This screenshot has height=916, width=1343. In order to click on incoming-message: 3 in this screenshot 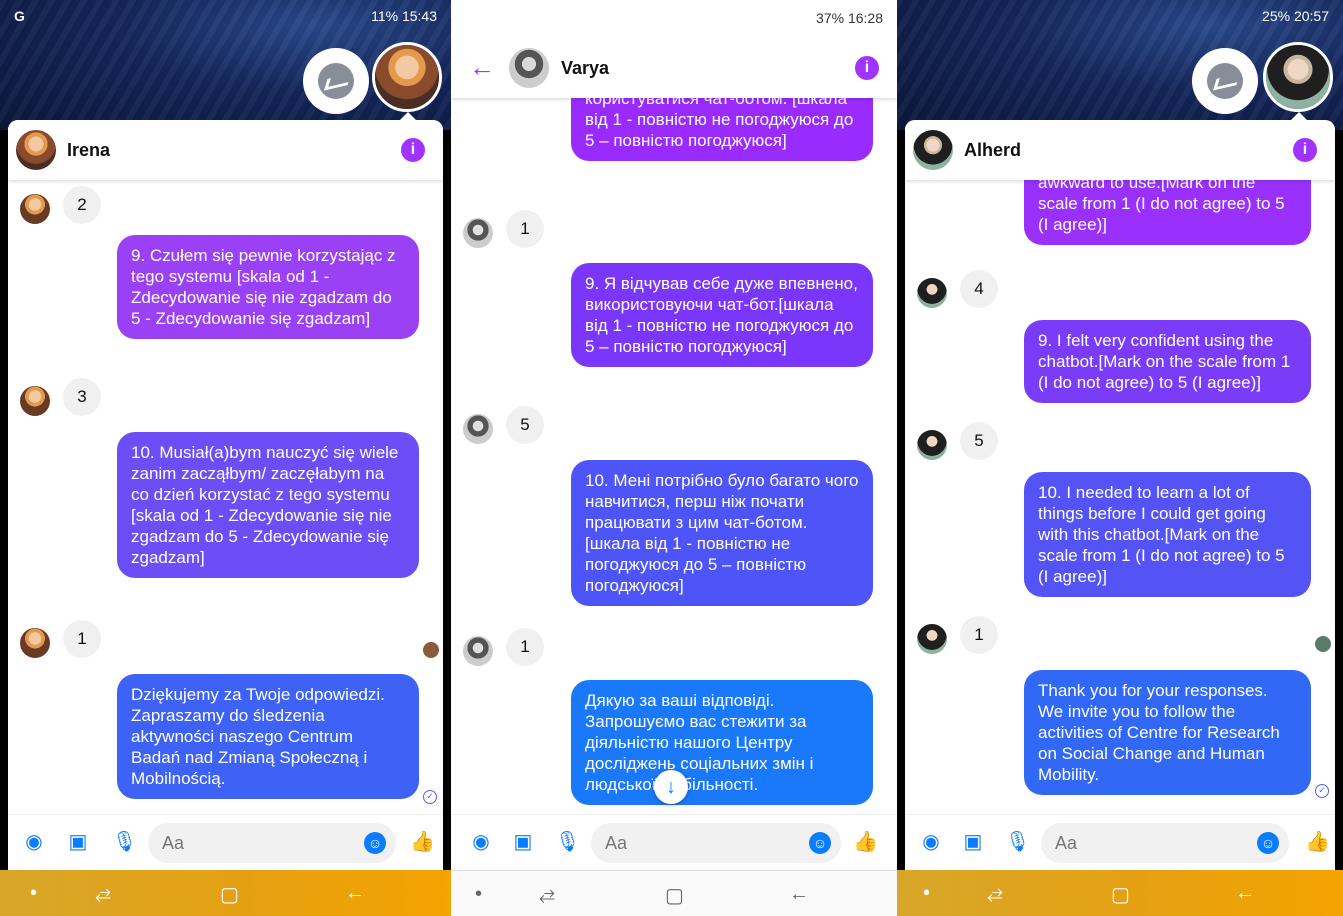, I will do `click(82, 397)`.